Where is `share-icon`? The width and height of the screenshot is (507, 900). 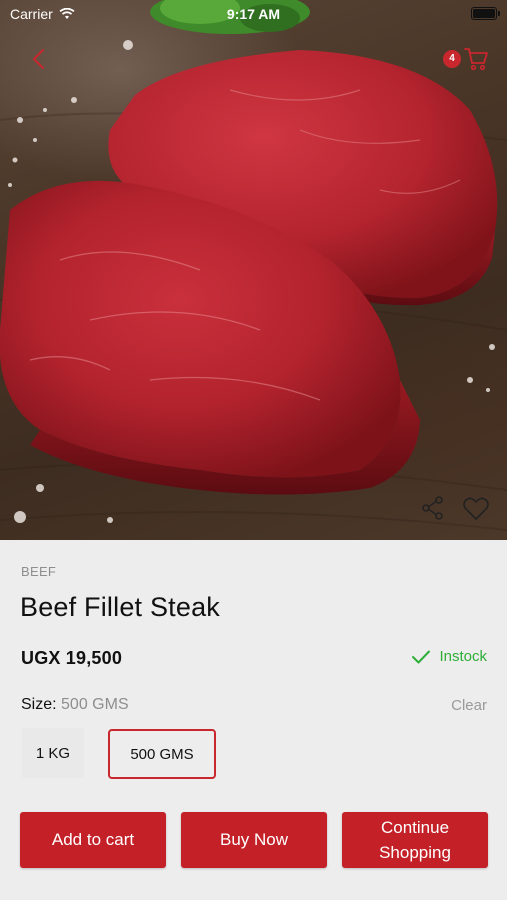 share-icon is located at coordinates (432, 508).